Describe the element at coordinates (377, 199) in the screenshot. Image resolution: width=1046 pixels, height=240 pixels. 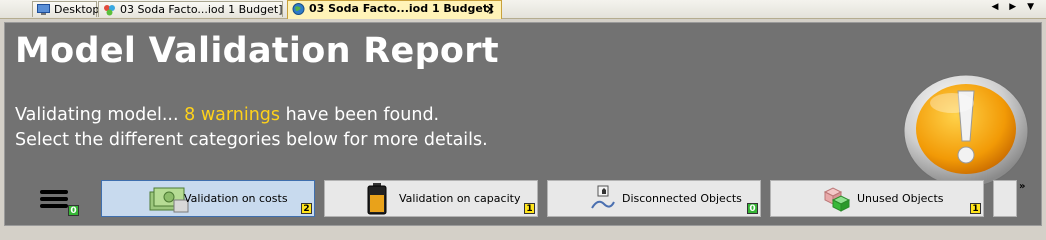
I see `battery-icon` at that location.